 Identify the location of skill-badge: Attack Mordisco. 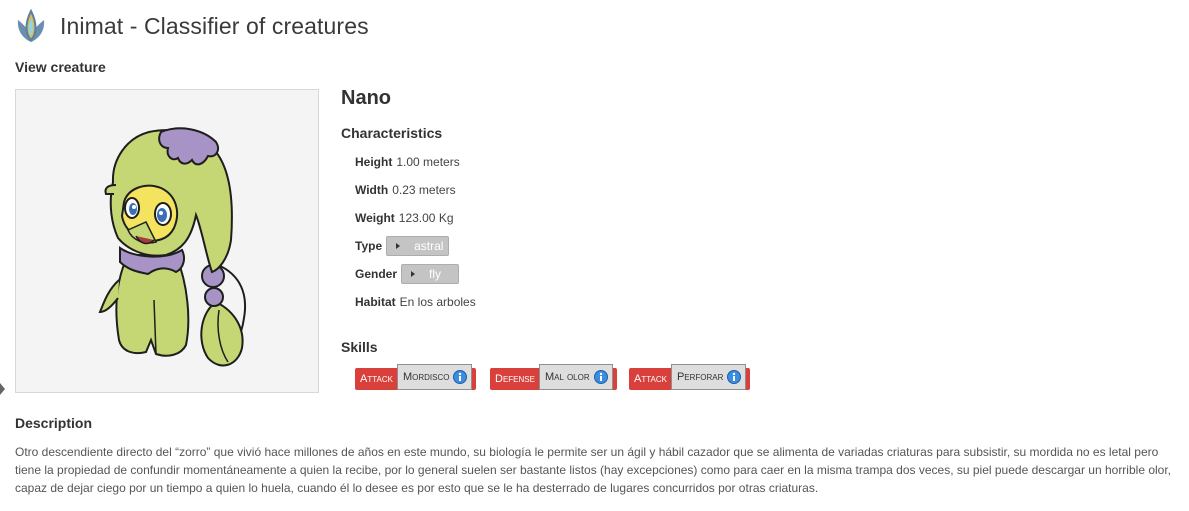
(416, 377).